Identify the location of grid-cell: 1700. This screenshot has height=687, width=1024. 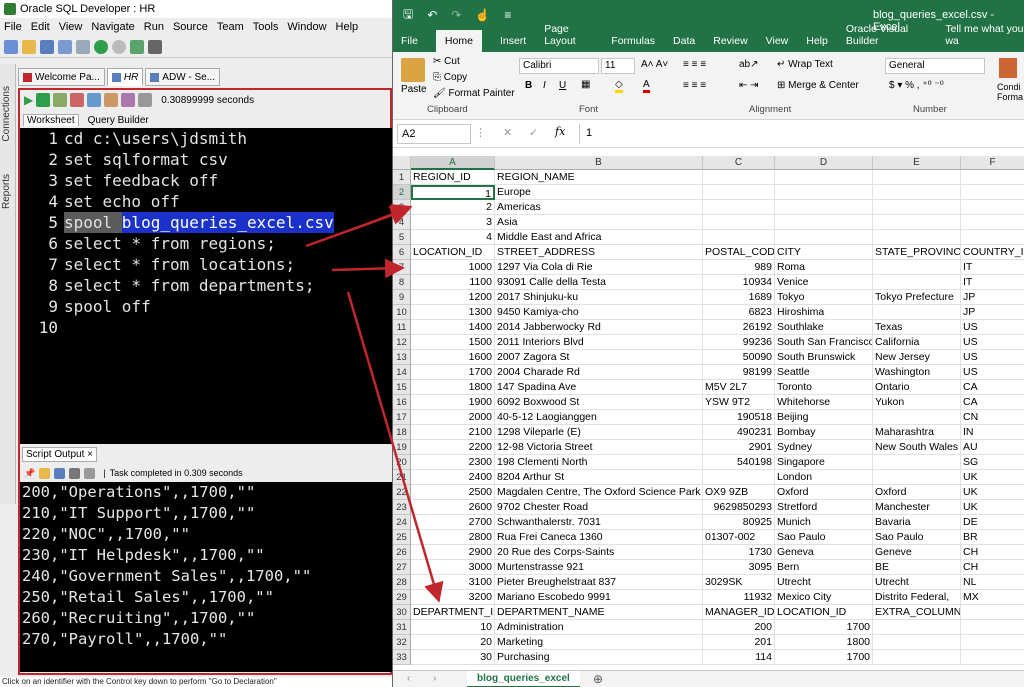
(453, 372).